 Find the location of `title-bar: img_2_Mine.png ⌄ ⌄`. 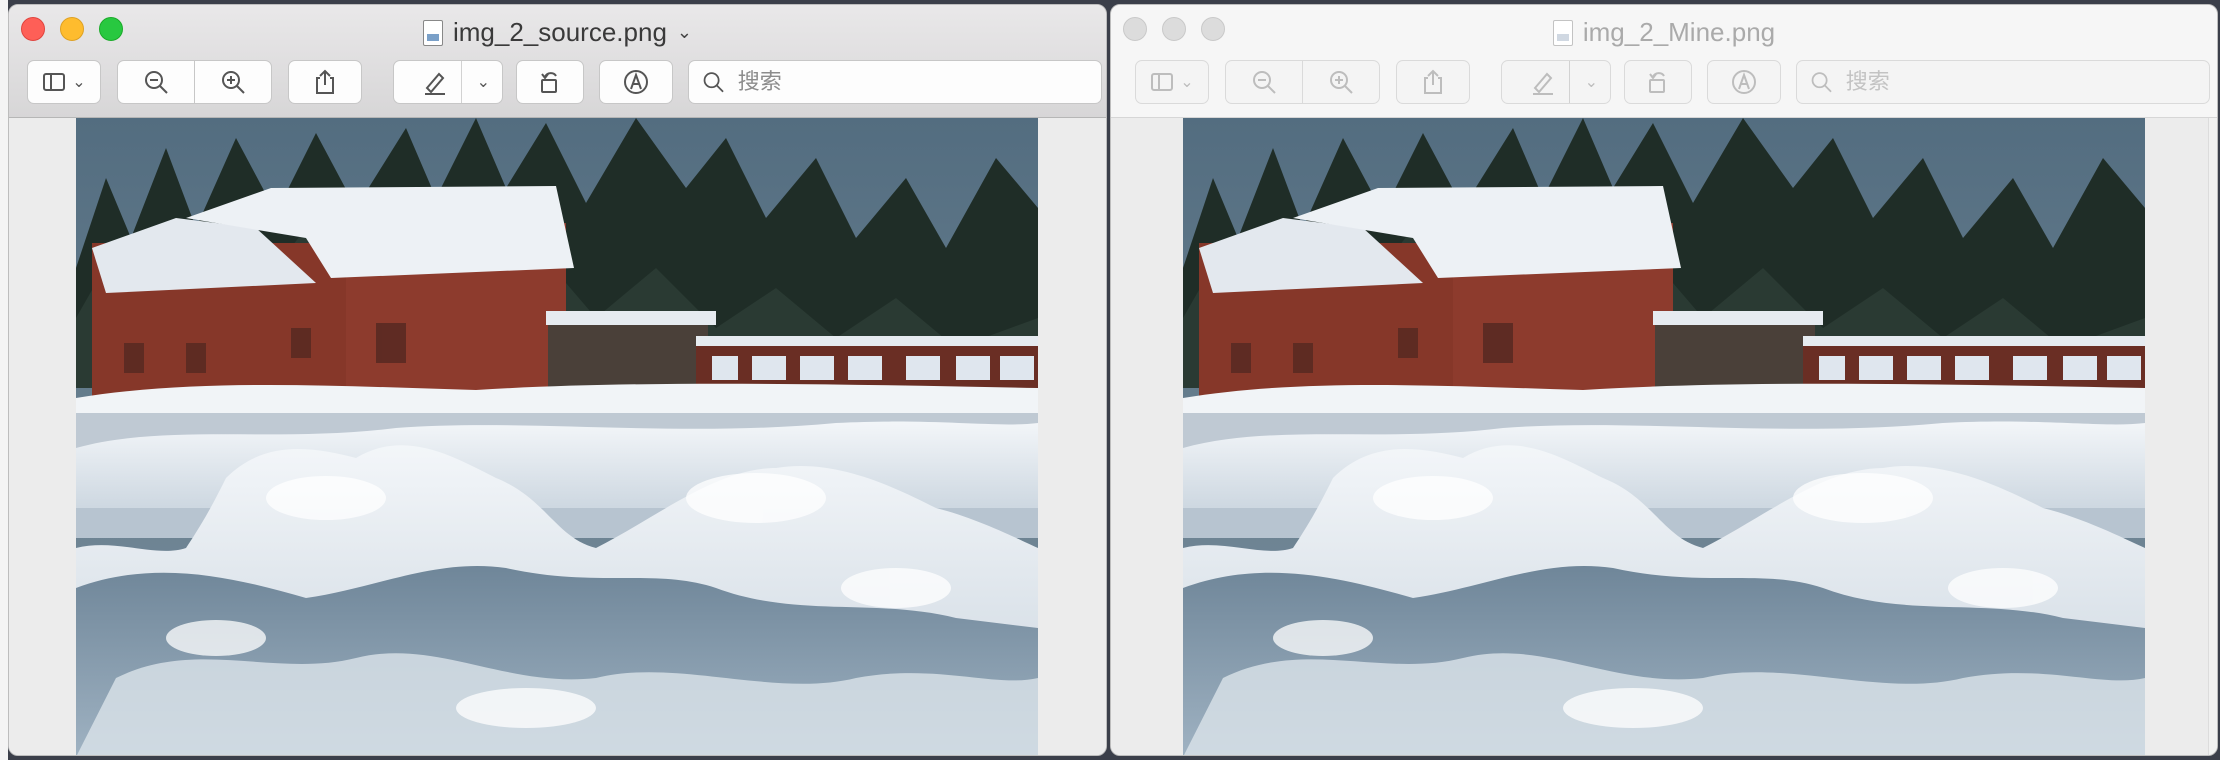

title-bar: img_2_Mine.png ⌄ ⌄ is located at coordinates (1664, 61).